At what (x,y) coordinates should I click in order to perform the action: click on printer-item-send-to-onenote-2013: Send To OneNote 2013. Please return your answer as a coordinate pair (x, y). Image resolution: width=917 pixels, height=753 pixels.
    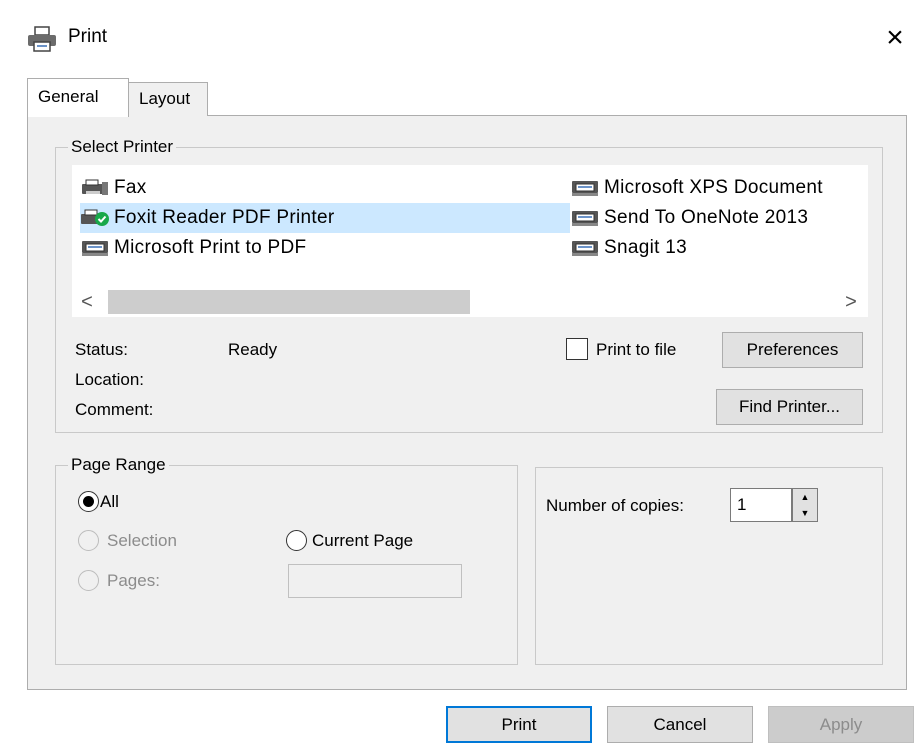
    Looking at the image, I should click on (689, 218).